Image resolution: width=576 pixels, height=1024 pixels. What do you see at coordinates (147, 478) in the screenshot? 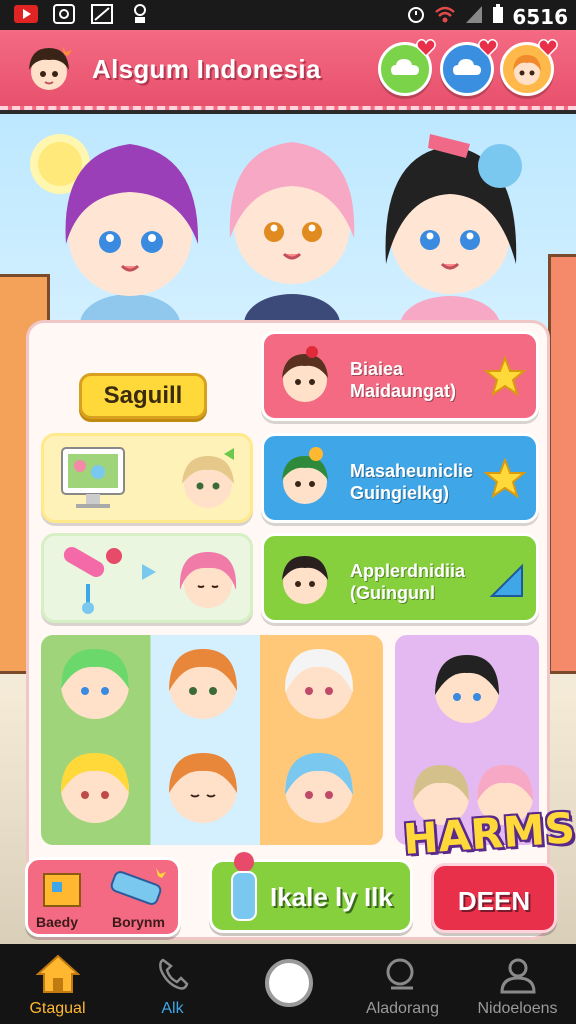
I see `tile-computer` at bounding box center [147, 478].